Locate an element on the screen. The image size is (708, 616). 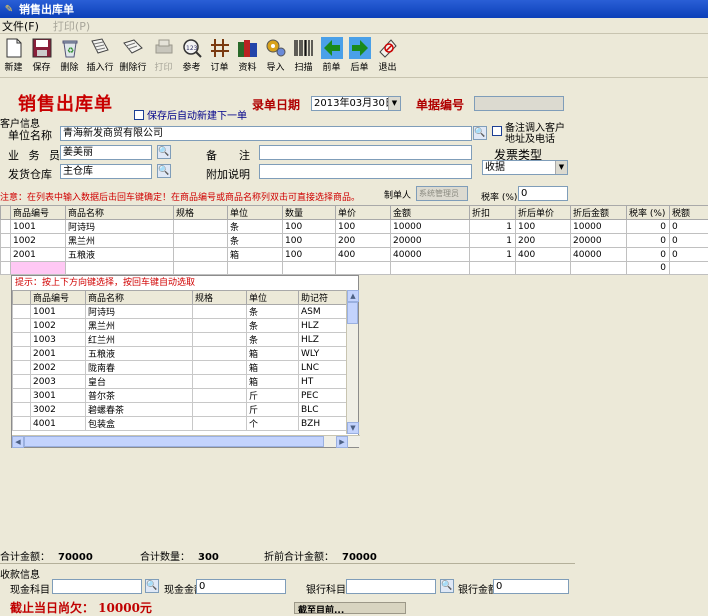
auto-new-checkbox: 保存后自动新建下一单 is located at coordinates (190, 114).